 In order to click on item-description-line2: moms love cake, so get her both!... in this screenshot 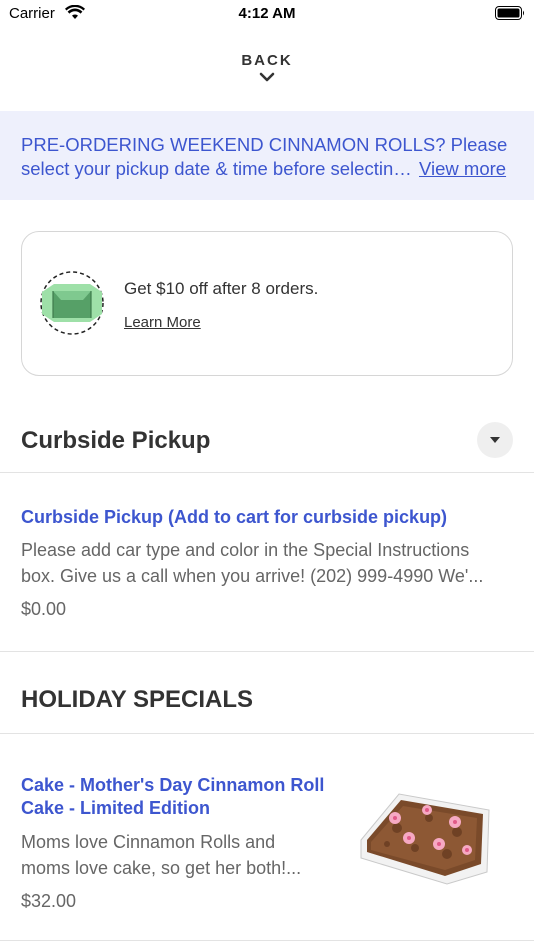, I will do `click(161, 868)`.